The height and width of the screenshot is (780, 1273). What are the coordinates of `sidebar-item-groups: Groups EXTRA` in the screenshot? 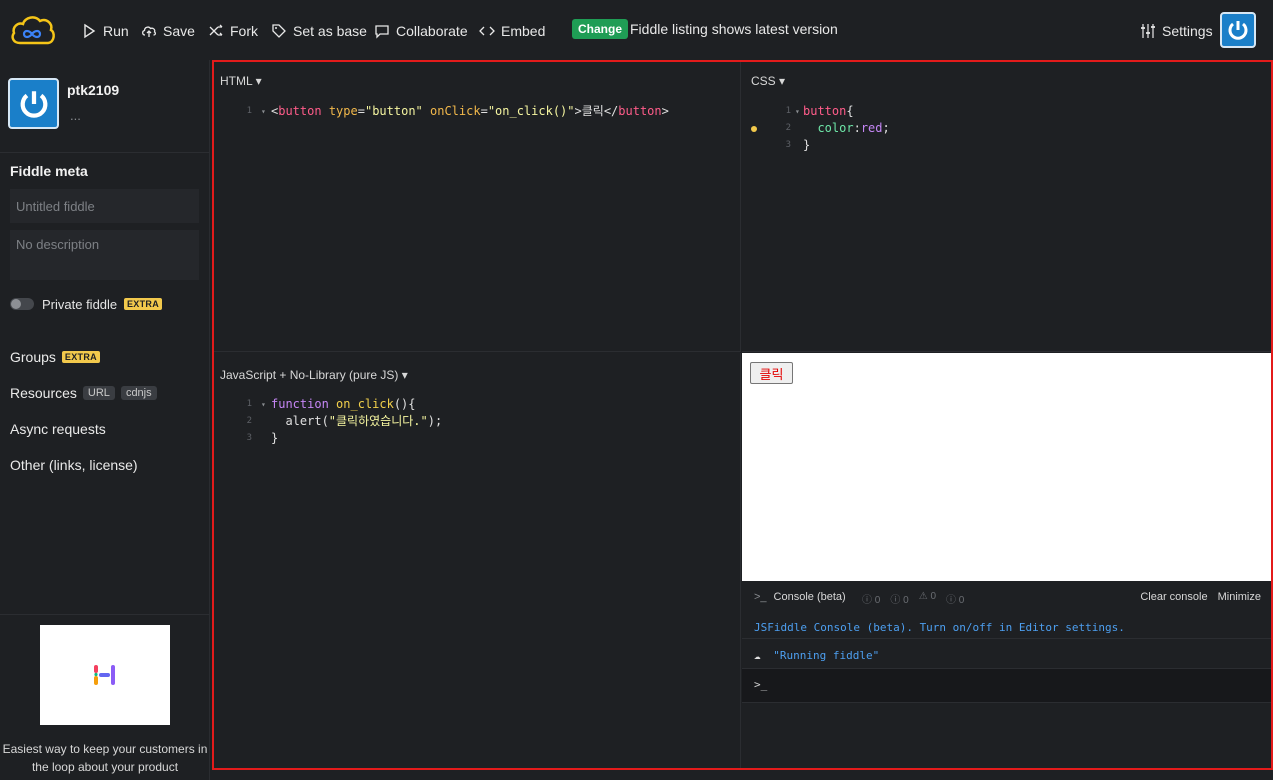 It's located at (55, 357).